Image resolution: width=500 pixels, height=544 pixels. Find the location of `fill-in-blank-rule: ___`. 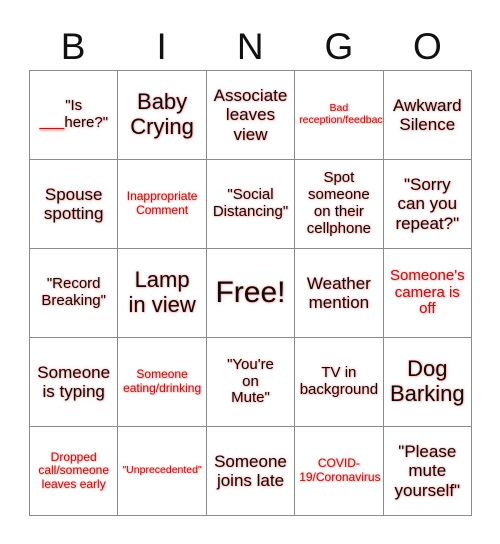

fill-in-blank-rule: ___ is located at coordinates (52, 122).